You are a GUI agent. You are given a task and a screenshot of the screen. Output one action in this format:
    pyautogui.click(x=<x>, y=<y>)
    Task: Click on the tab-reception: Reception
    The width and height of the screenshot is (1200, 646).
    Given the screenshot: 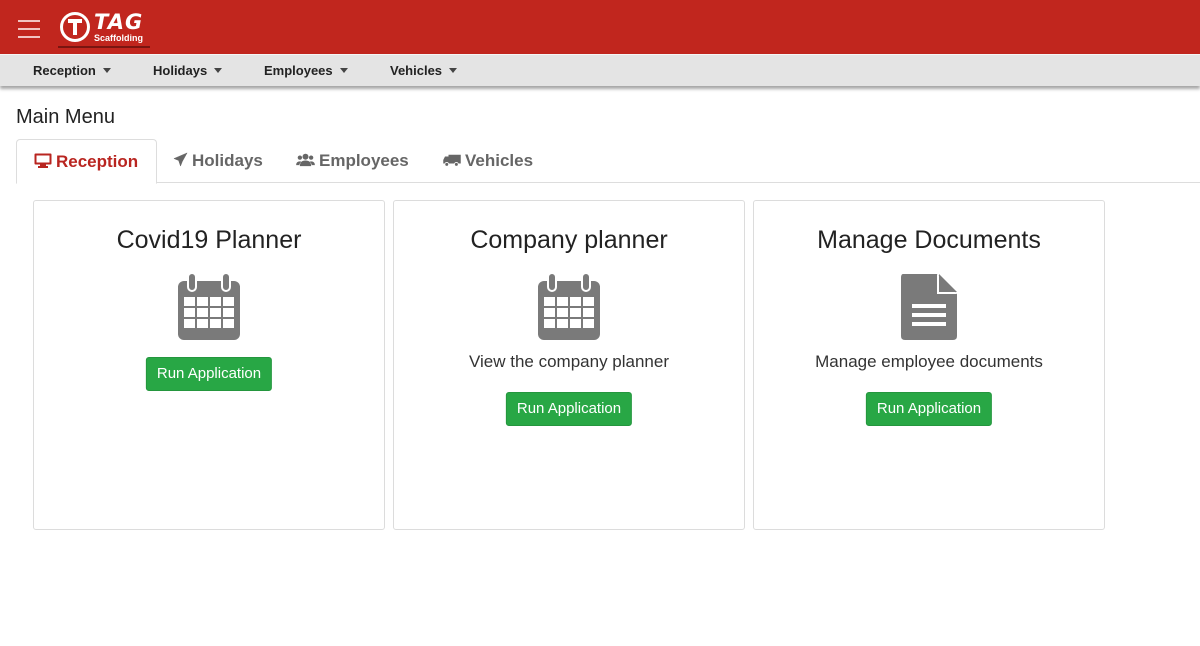 What is the action you would take?
    pyautogui.click(x=87, y=161)
    